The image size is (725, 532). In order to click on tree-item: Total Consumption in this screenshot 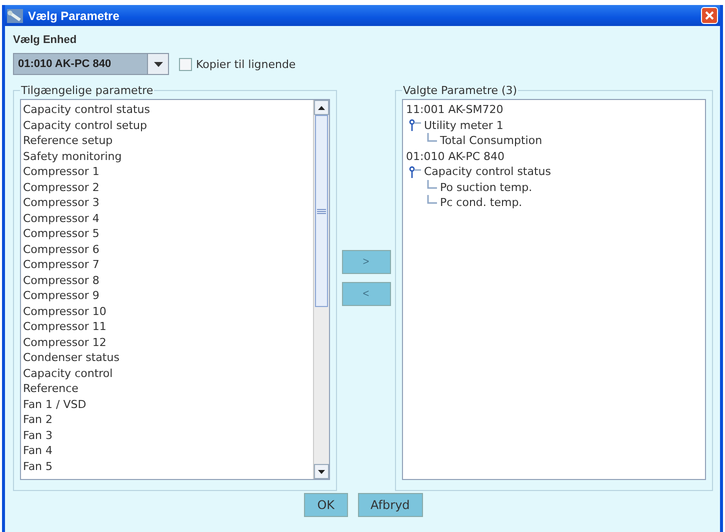, I will do `click(491, 140)`.